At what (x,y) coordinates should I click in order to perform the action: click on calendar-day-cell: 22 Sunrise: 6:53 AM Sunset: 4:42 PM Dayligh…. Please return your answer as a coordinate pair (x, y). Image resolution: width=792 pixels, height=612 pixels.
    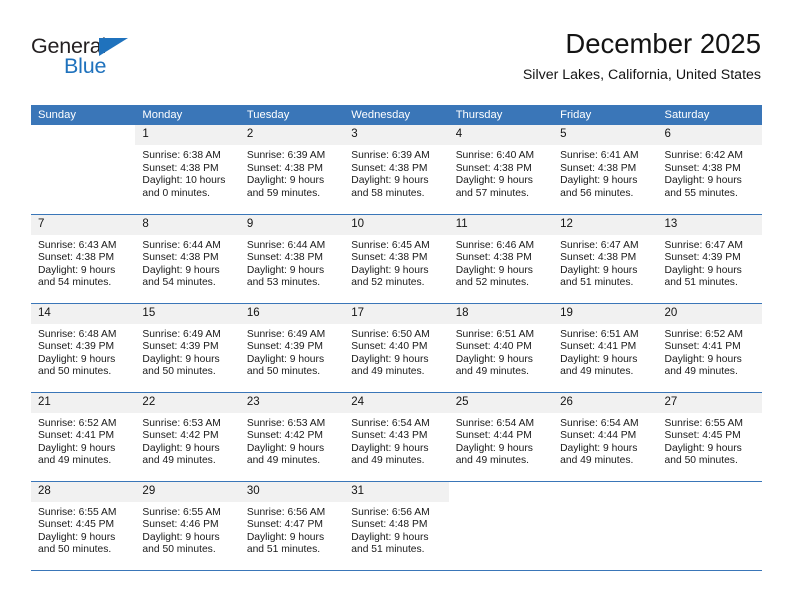
    Looking at the image, I should click on (187, 436).